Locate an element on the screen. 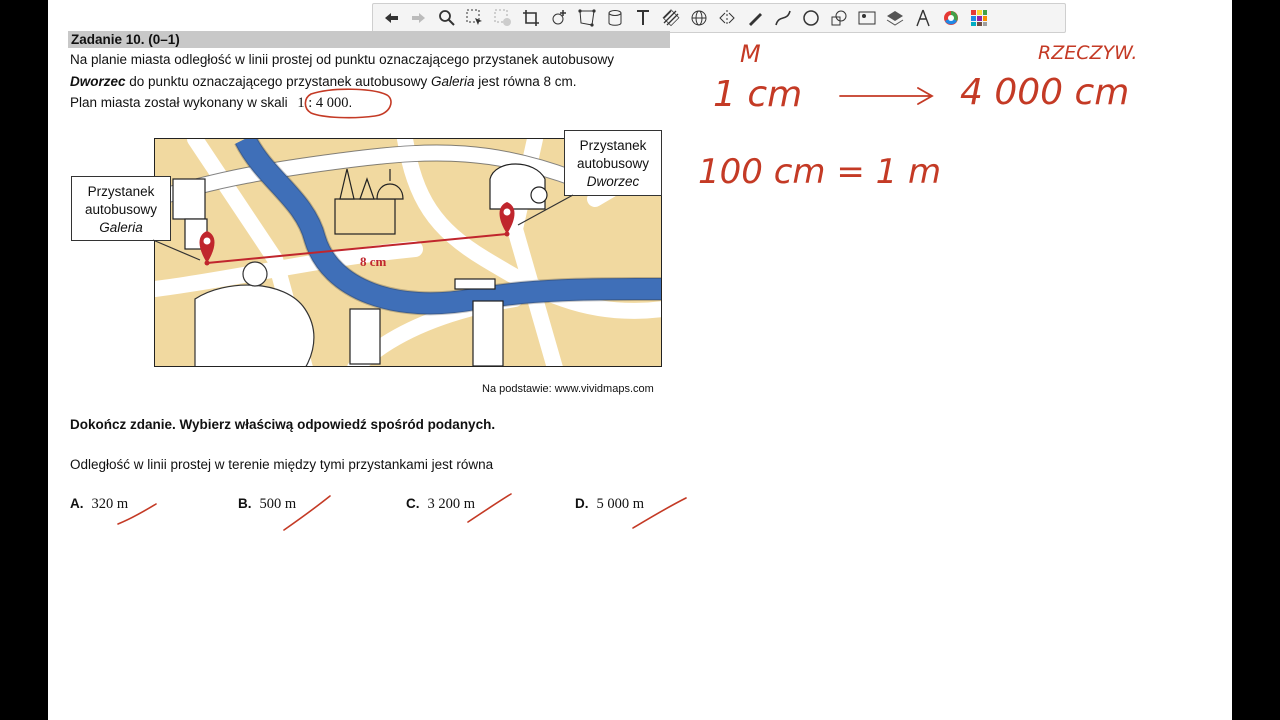 This screenshot has width=1280, height=720. task-title: Zadanie 10. (0–1) is located at coordinates (125, 39).